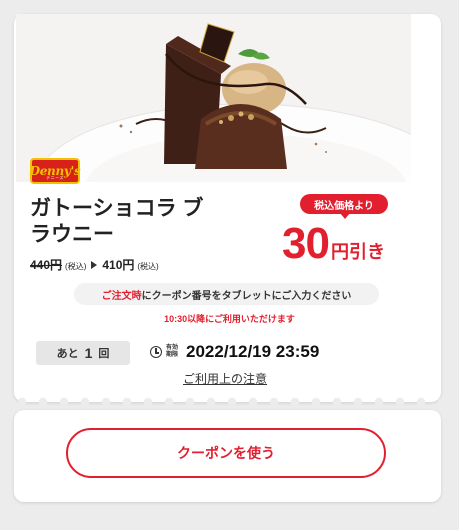 The image size is (459, 530). Describe the element at coordinates (357, 252) in the screenshot. I see `discount-unit: 円引き` at that location.